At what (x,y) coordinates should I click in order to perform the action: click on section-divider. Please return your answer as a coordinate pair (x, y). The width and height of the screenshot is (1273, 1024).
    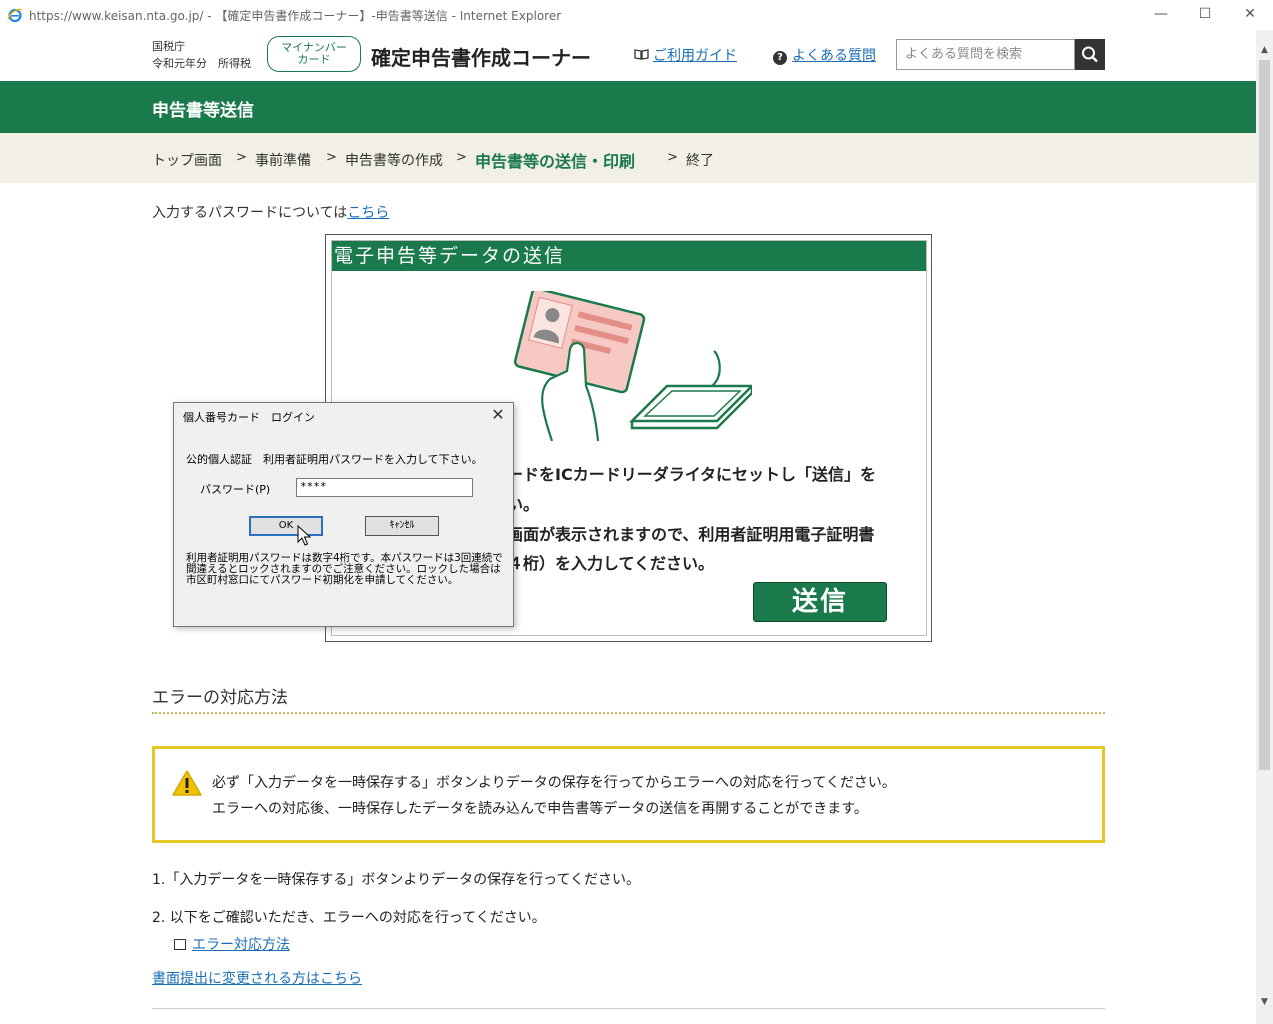
    Looking at the image, I should click on (628, 713).